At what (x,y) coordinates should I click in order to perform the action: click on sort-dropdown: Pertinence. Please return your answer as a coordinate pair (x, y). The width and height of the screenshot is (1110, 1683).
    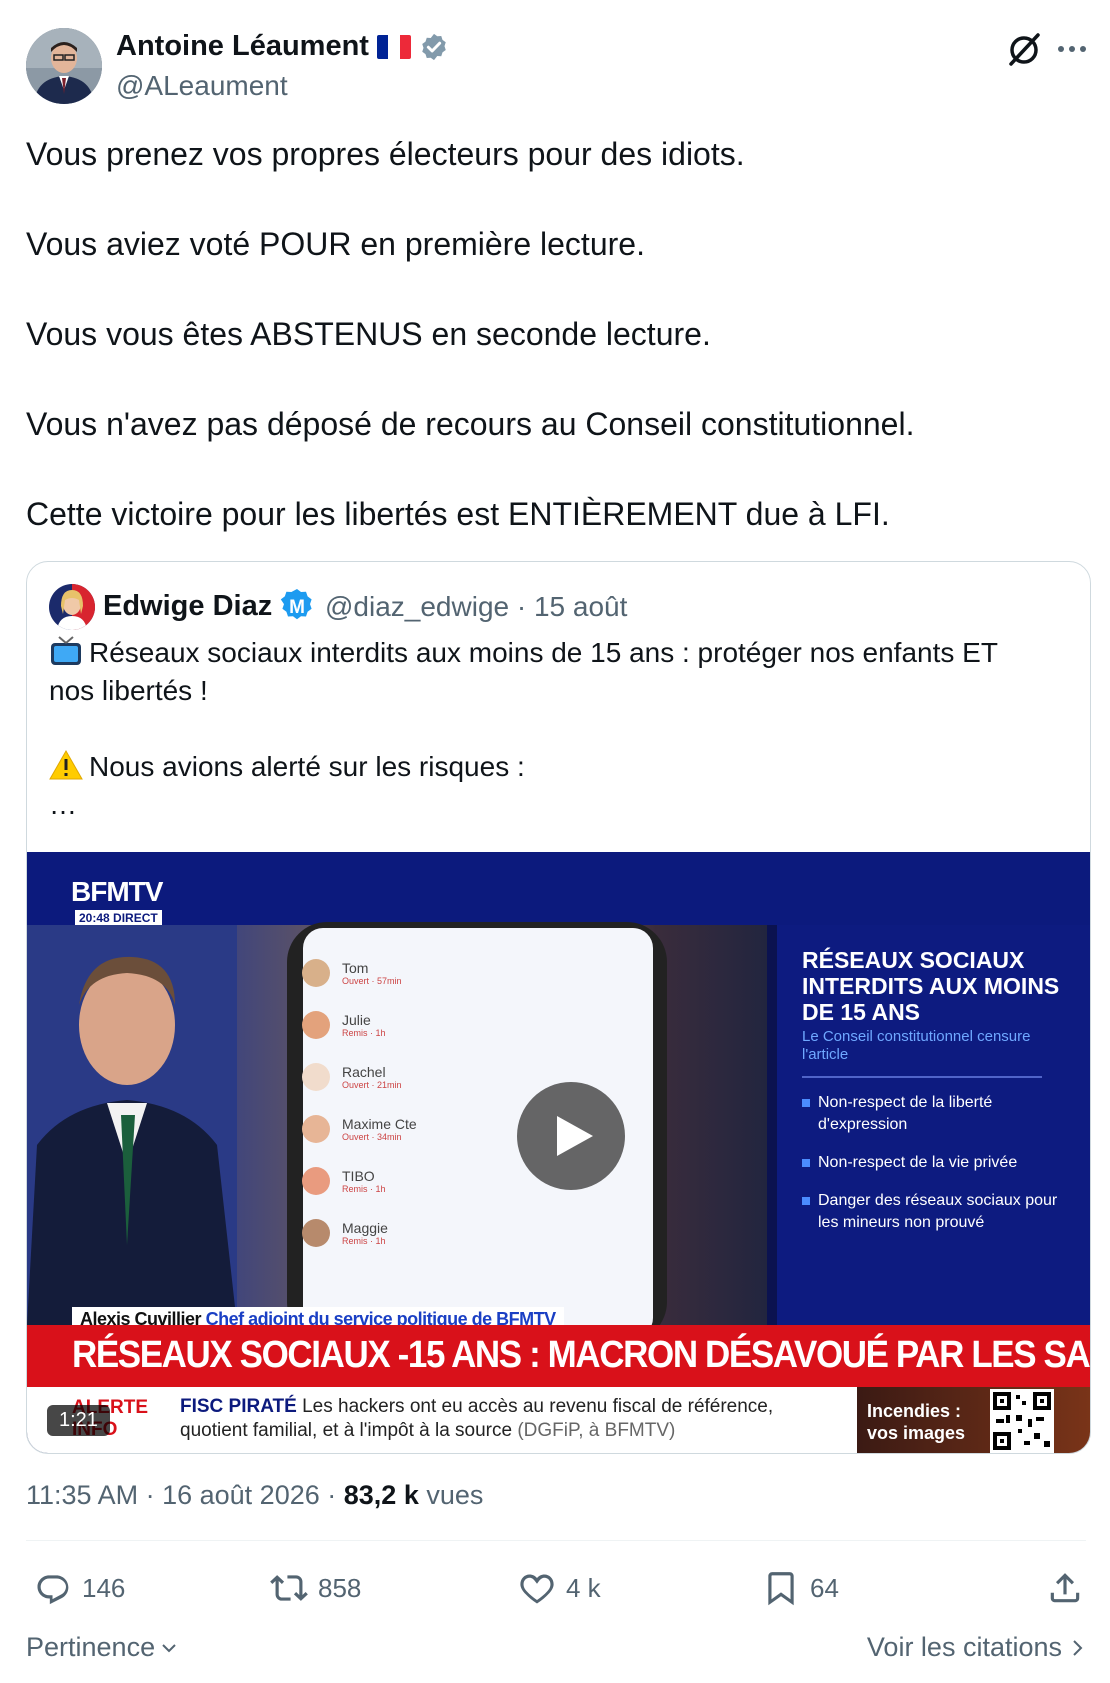
    Looking at the image, I should click on (102, 1647).